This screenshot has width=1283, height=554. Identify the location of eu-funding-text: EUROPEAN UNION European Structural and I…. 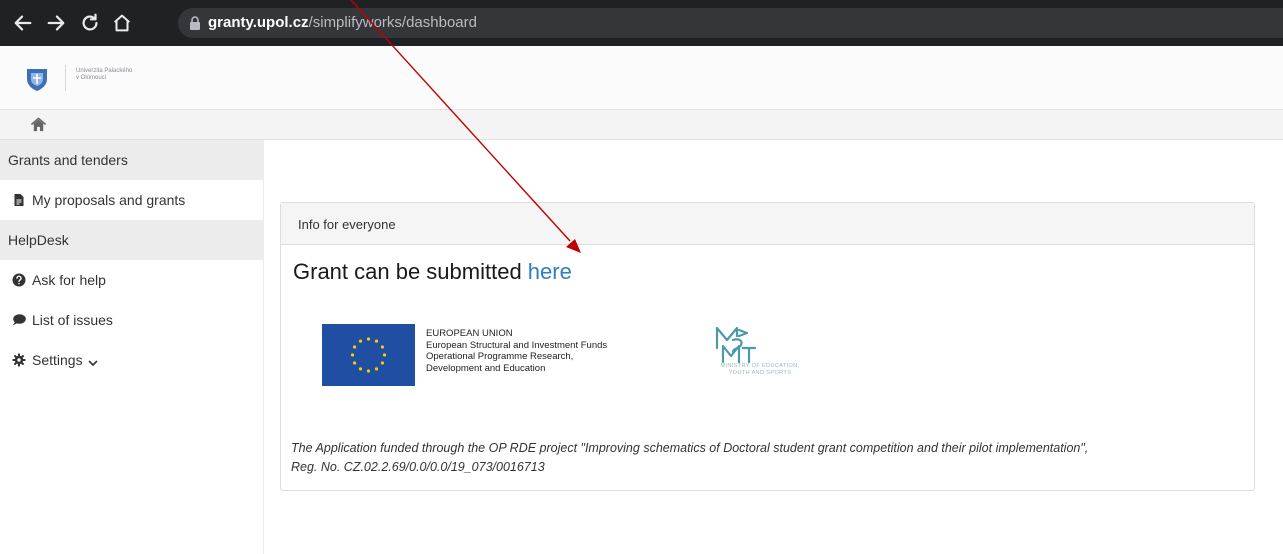
(516, 351).